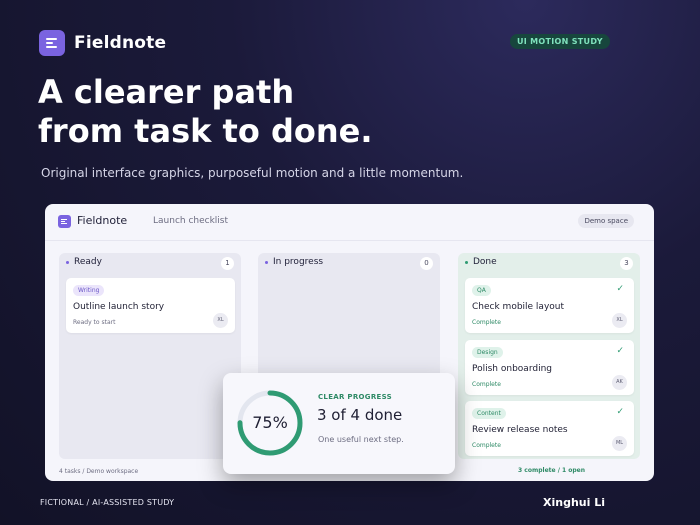 This screenshot has height=525, width=700. I want to click on column-count: 0, so click(426, 263).